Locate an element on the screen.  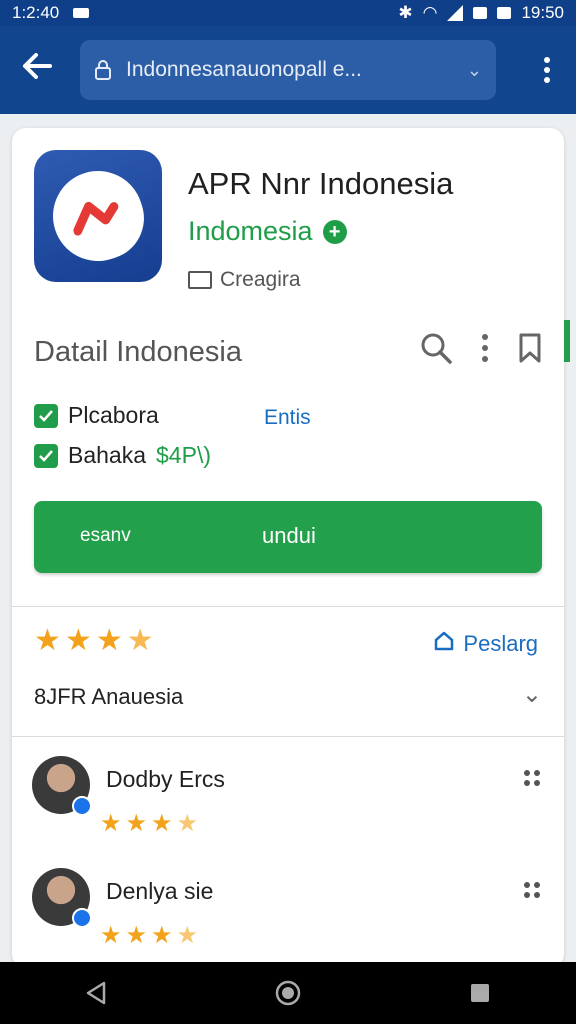
nav-back-button is located at coordinates (96, 993).